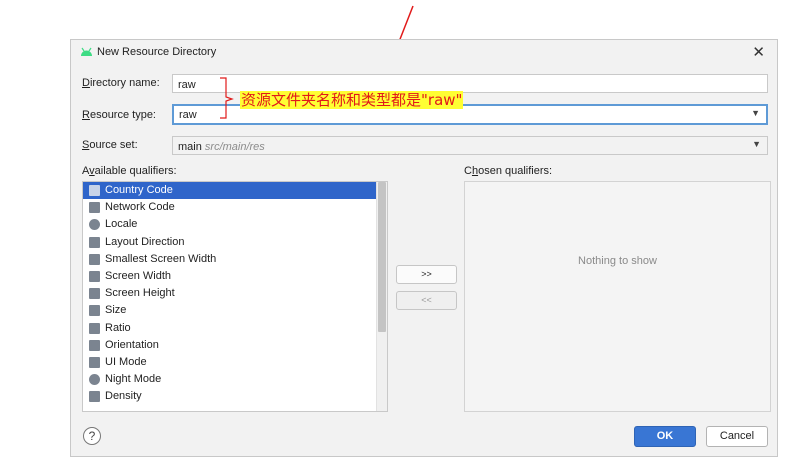  I want to click on annotation-bracket, so click(227, 98).